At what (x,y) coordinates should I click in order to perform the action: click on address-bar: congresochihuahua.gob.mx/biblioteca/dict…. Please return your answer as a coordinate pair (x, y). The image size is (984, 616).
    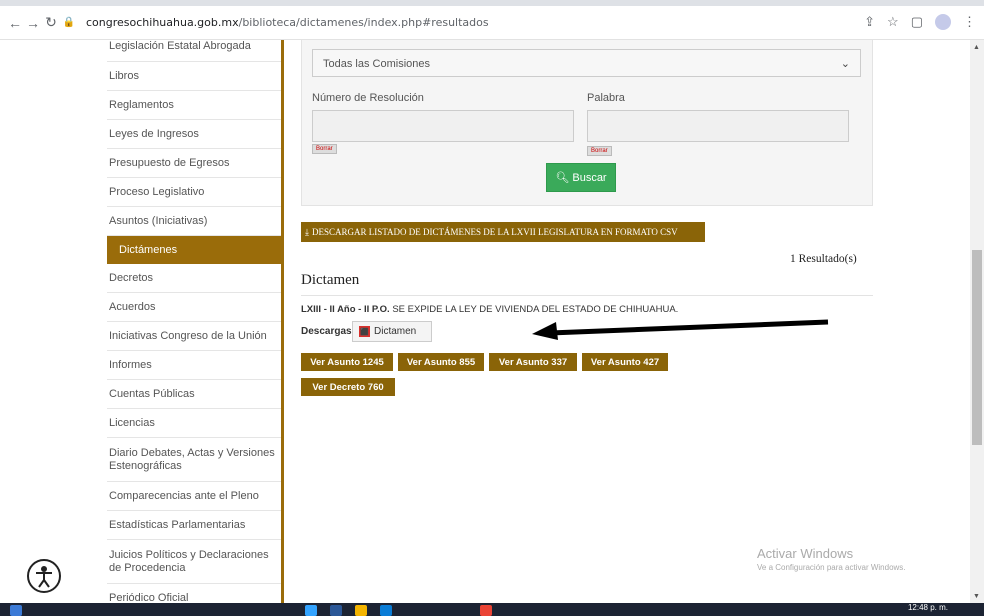
    Looking at the image, I should click on (287, 22).